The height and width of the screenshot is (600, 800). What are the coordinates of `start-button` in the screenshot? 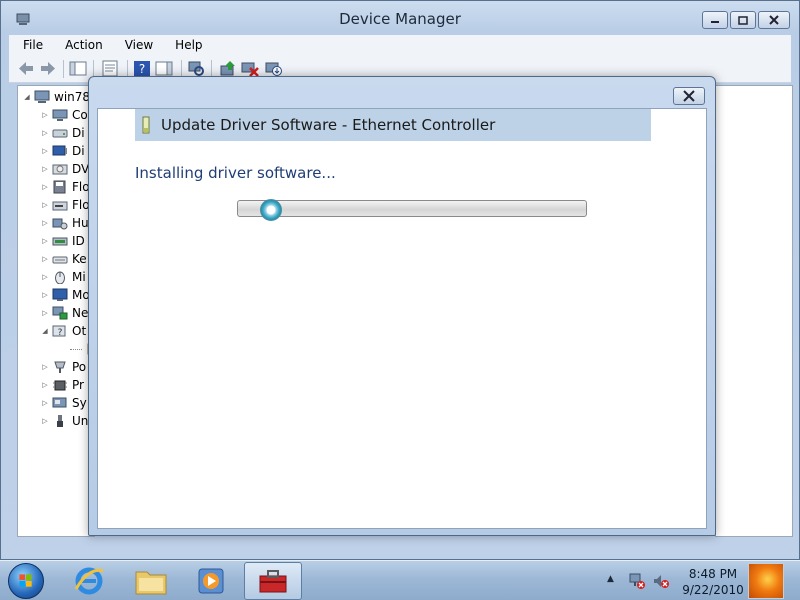 It's located at (26, 581).